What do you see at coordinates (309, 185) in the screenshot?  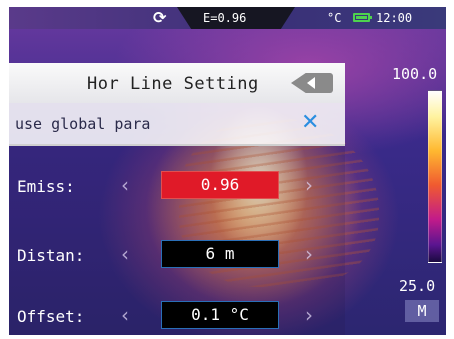 I see `emiss-increase-arrow-icon: ›` at bounding box center [309, 185].